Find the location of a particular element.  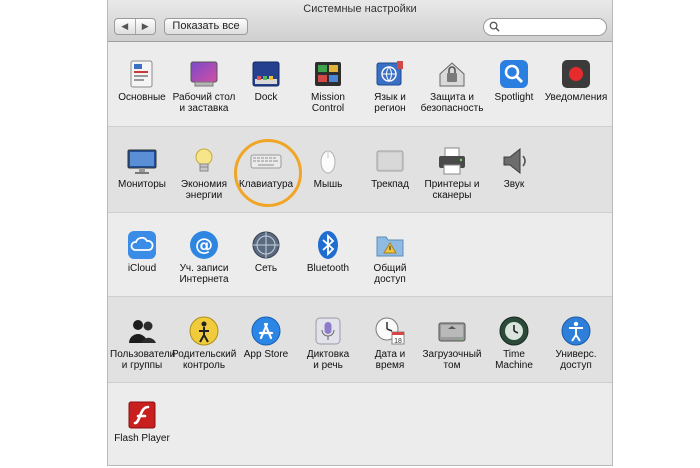

sharing-folder-icon is located at coordinates (390, 246).